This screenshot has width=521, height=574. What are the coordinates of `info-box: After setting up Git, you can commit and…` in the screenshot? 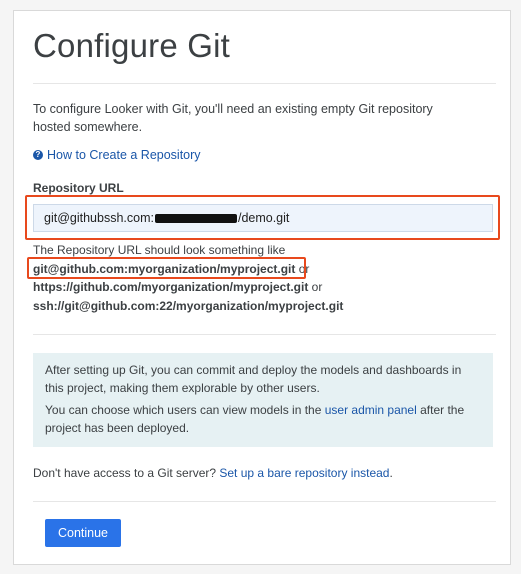 It's located at (263, 400).